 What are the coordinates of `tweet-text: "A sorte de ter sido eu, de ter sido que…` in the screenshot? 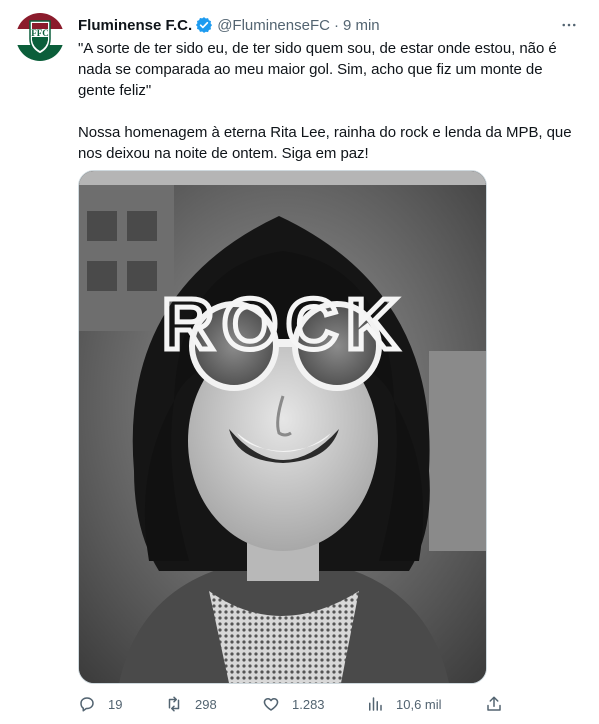 It's located at (325, 101).